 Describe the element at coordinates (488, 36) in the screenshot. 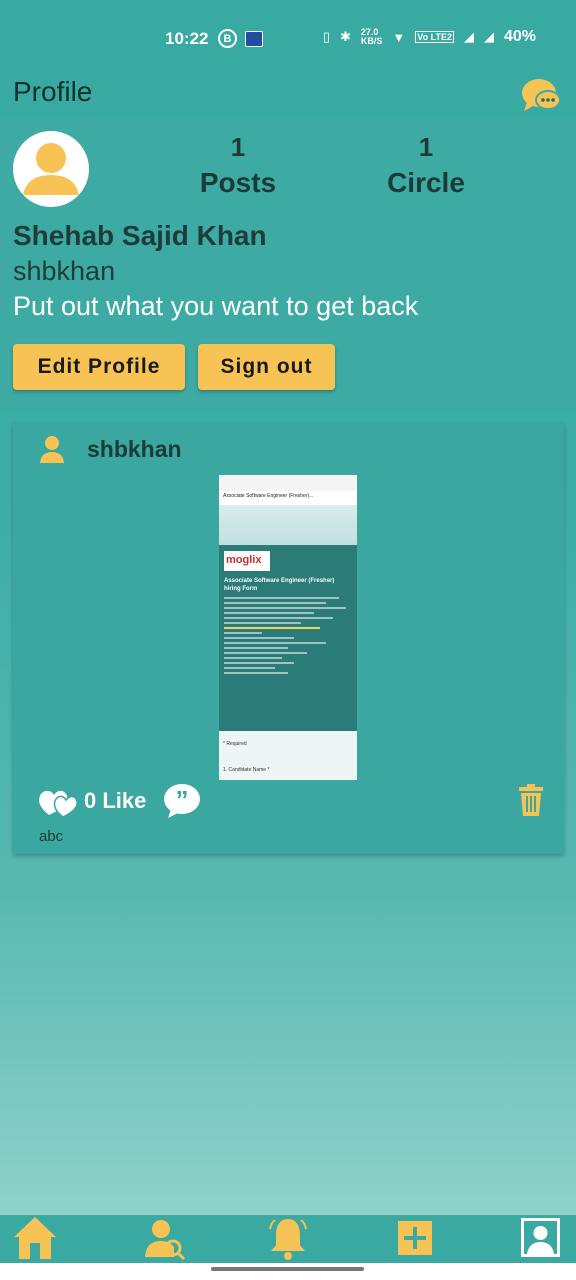

I see `signal-icon-2: ◢` at that location.